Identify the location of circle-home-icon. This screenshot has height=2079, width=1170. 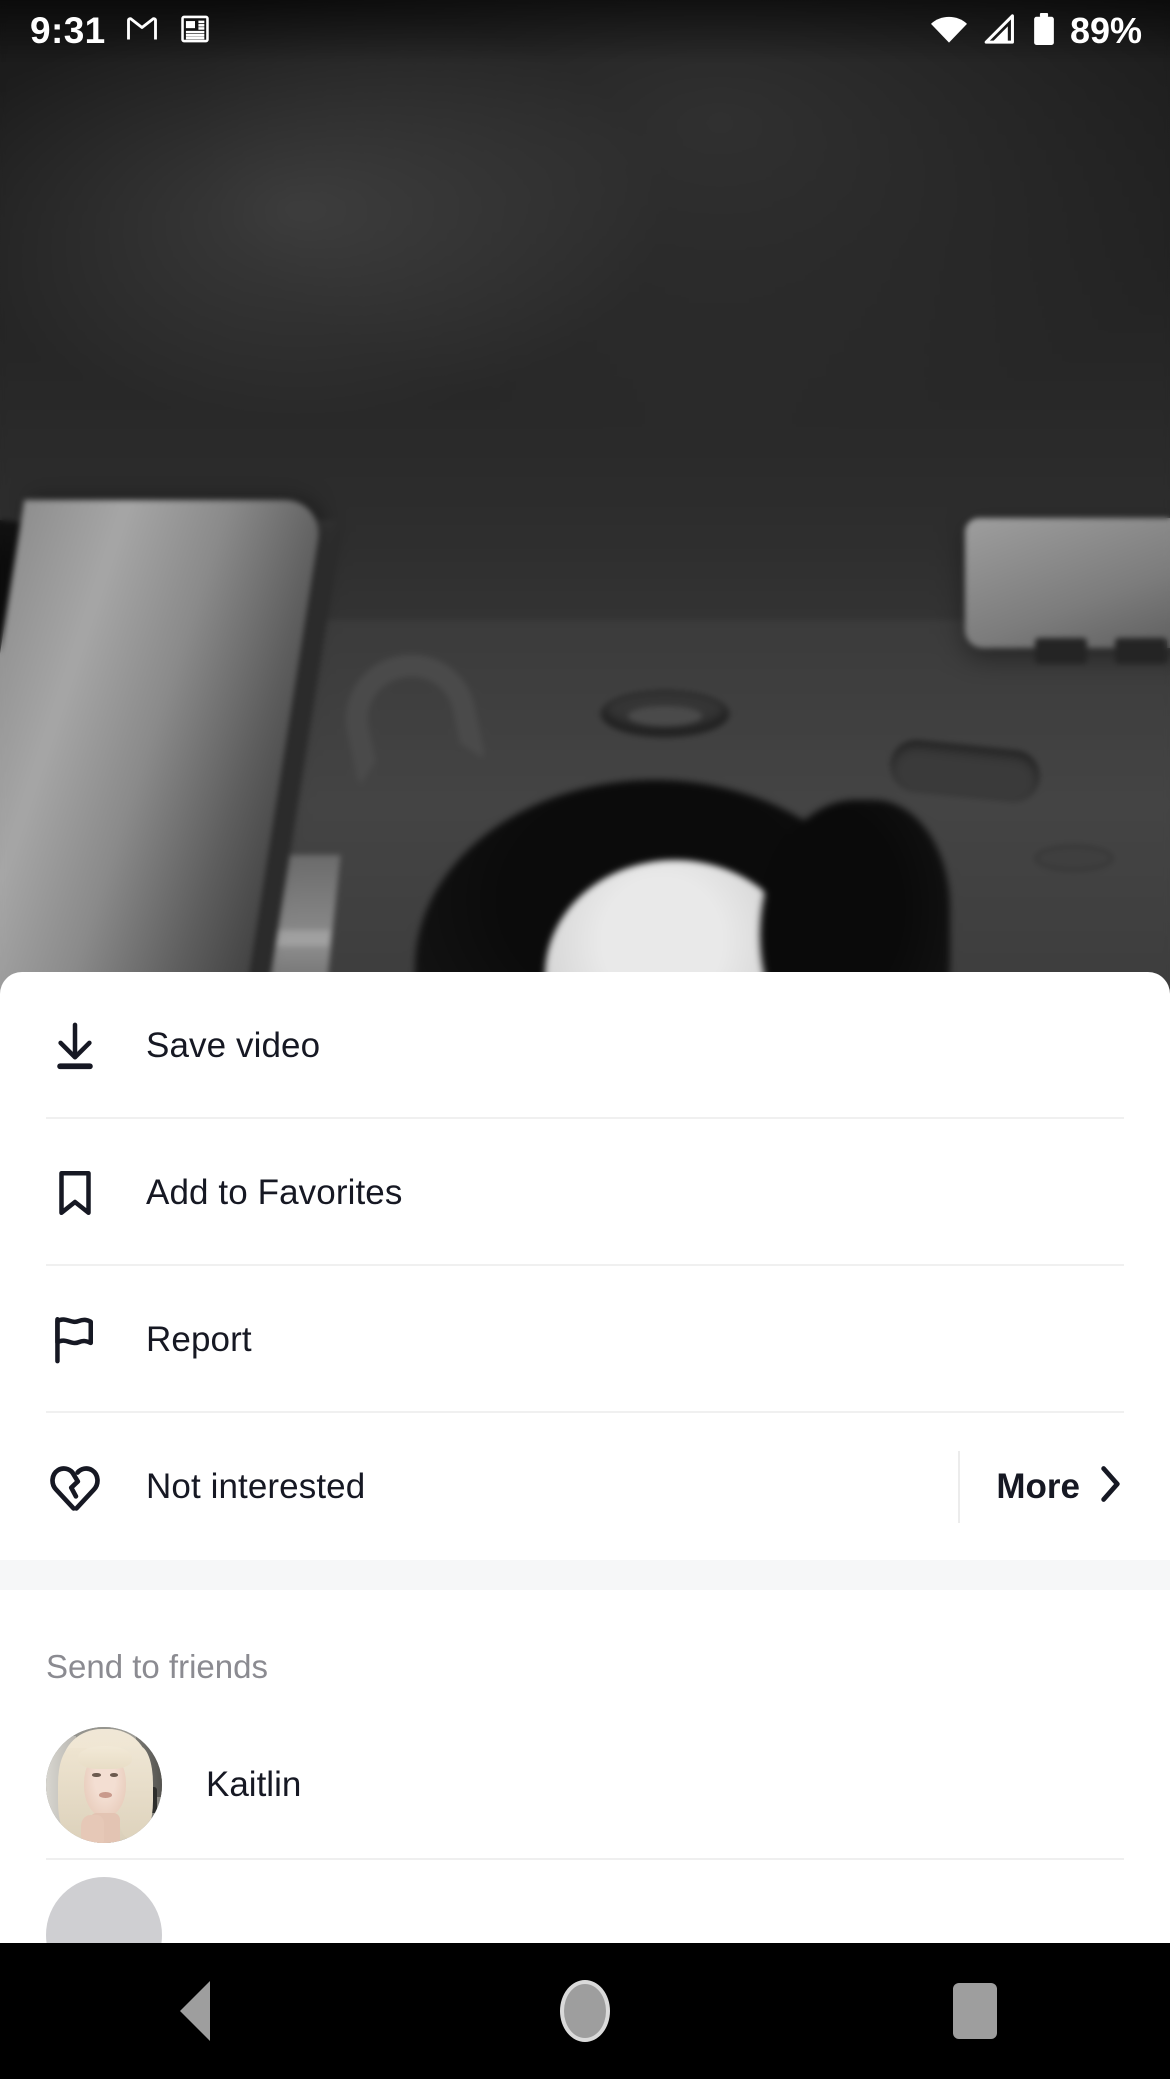
(585, 2011).